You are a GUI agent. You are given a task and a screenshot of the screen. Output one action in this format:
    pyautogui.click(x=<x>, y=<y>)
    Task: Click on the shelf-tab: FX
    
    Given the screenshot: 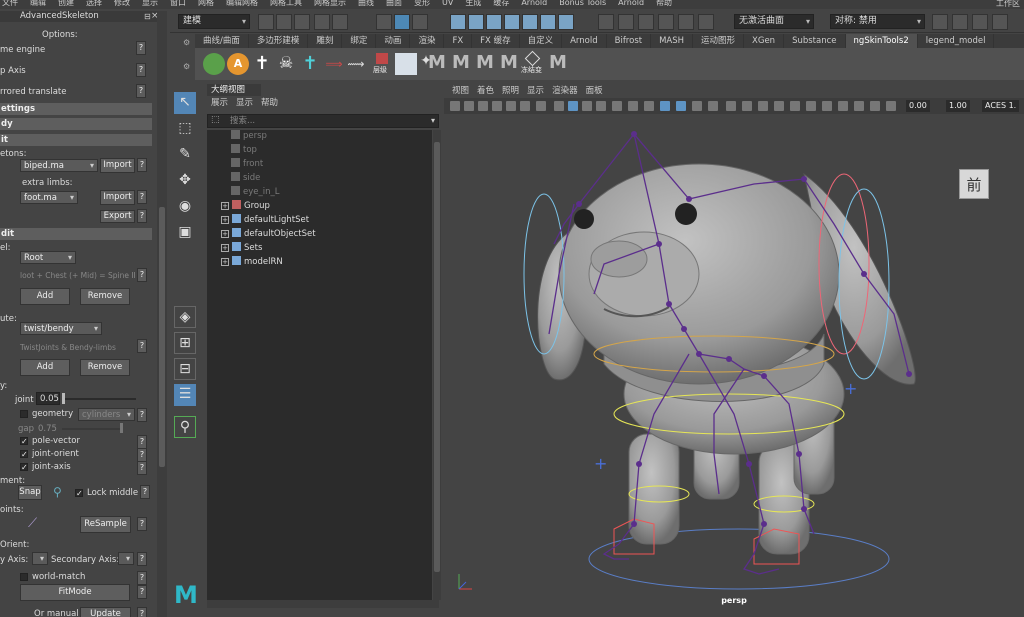 What is the action you would take?
    pyautogui.click(x=458, y=41)
    